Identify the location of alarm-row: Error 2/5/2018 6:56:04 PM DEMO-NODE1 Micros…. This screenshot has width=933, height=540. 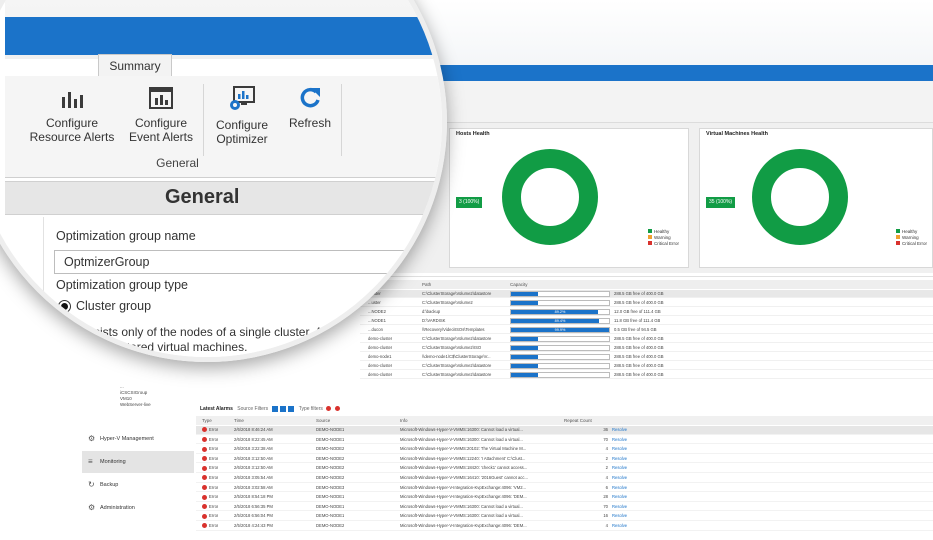
(564, 516).